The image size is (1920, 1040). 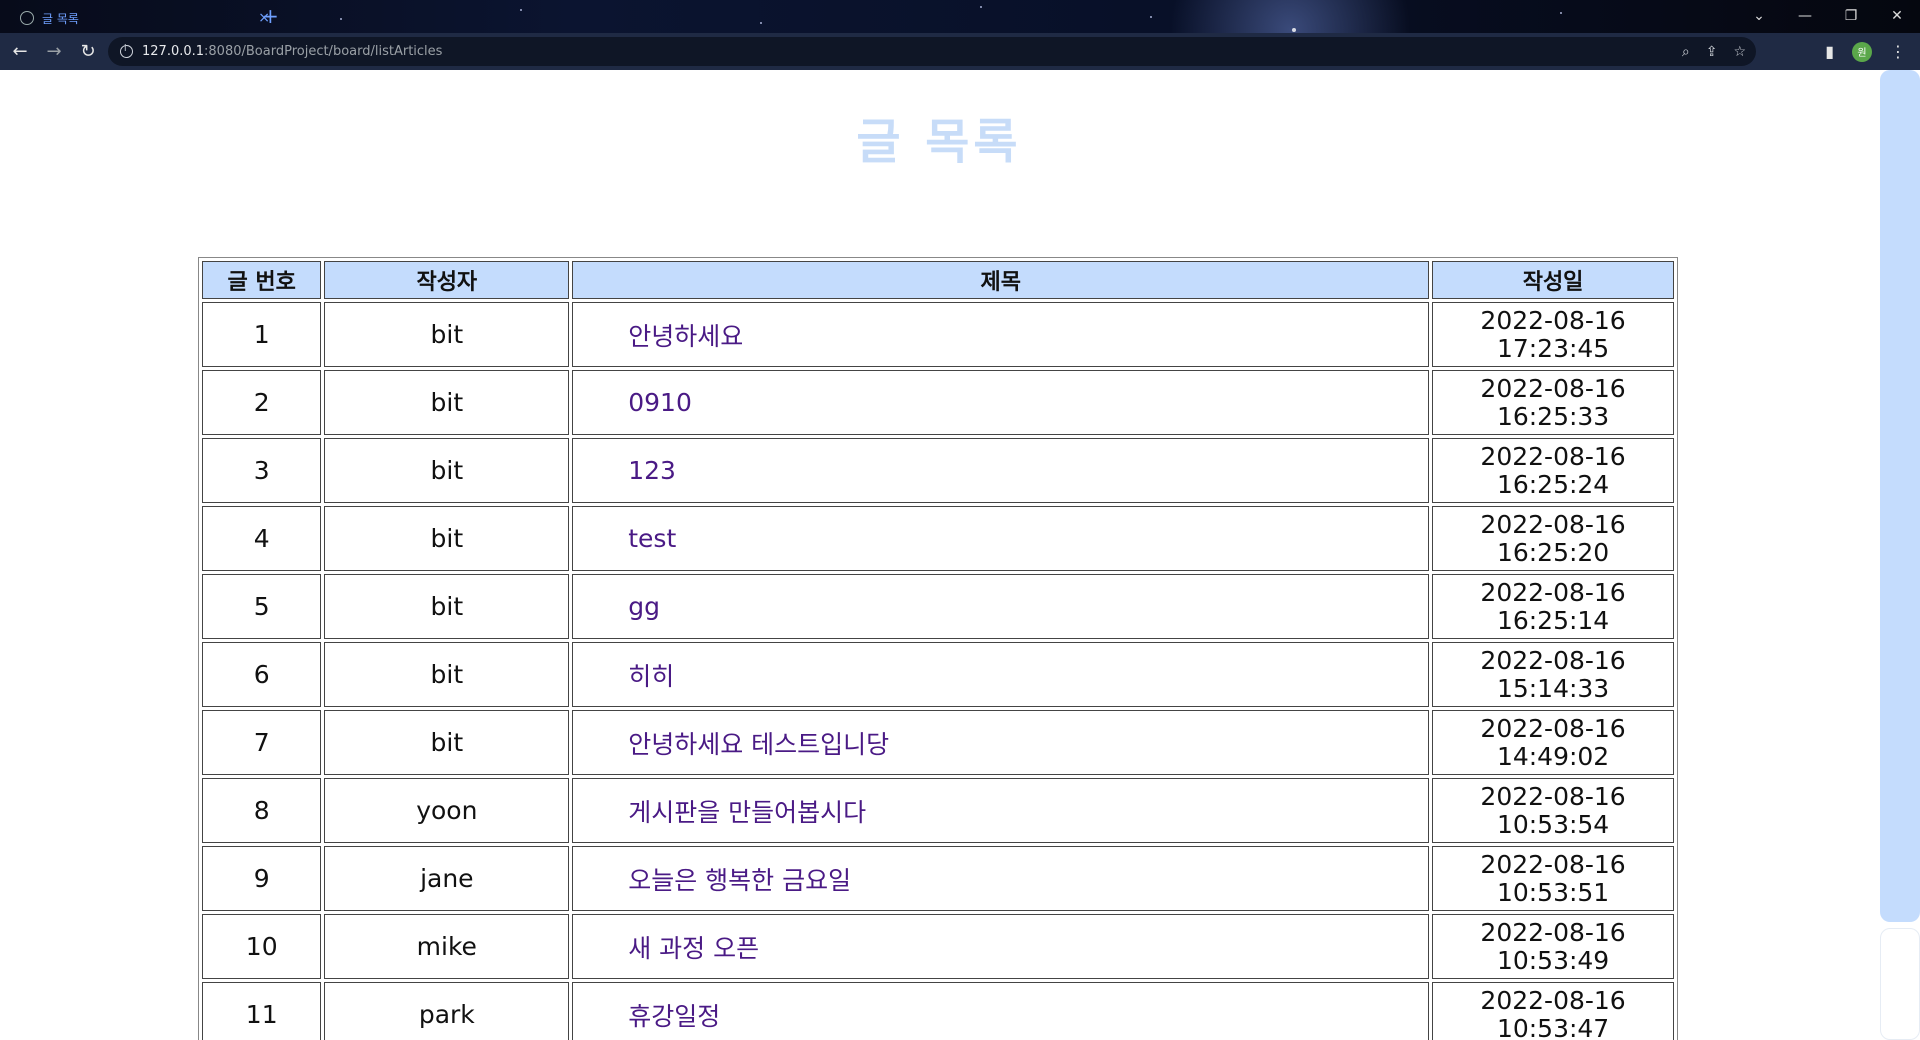 I want to click on article-date: 2022-08-16 16:25:33, so click(x=1553, y=402).